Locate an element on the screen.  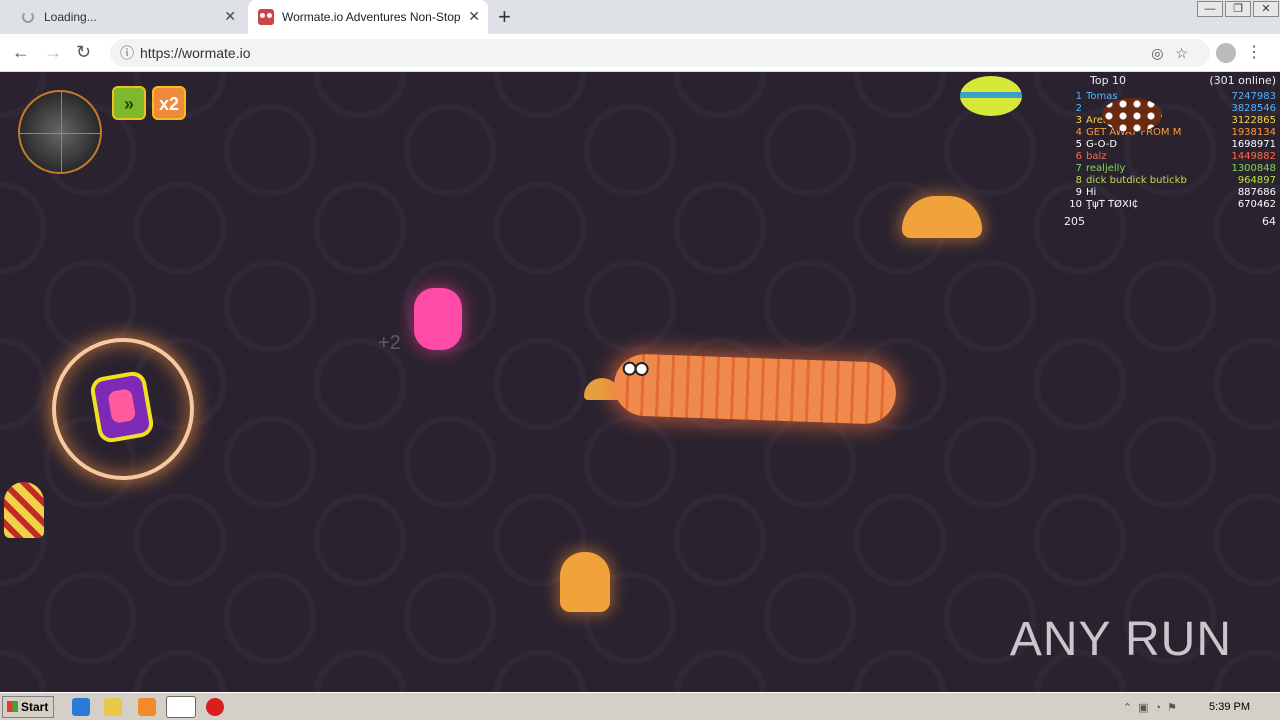
leaderboard-score: 1698971 is located at coordinates (1253, 144).